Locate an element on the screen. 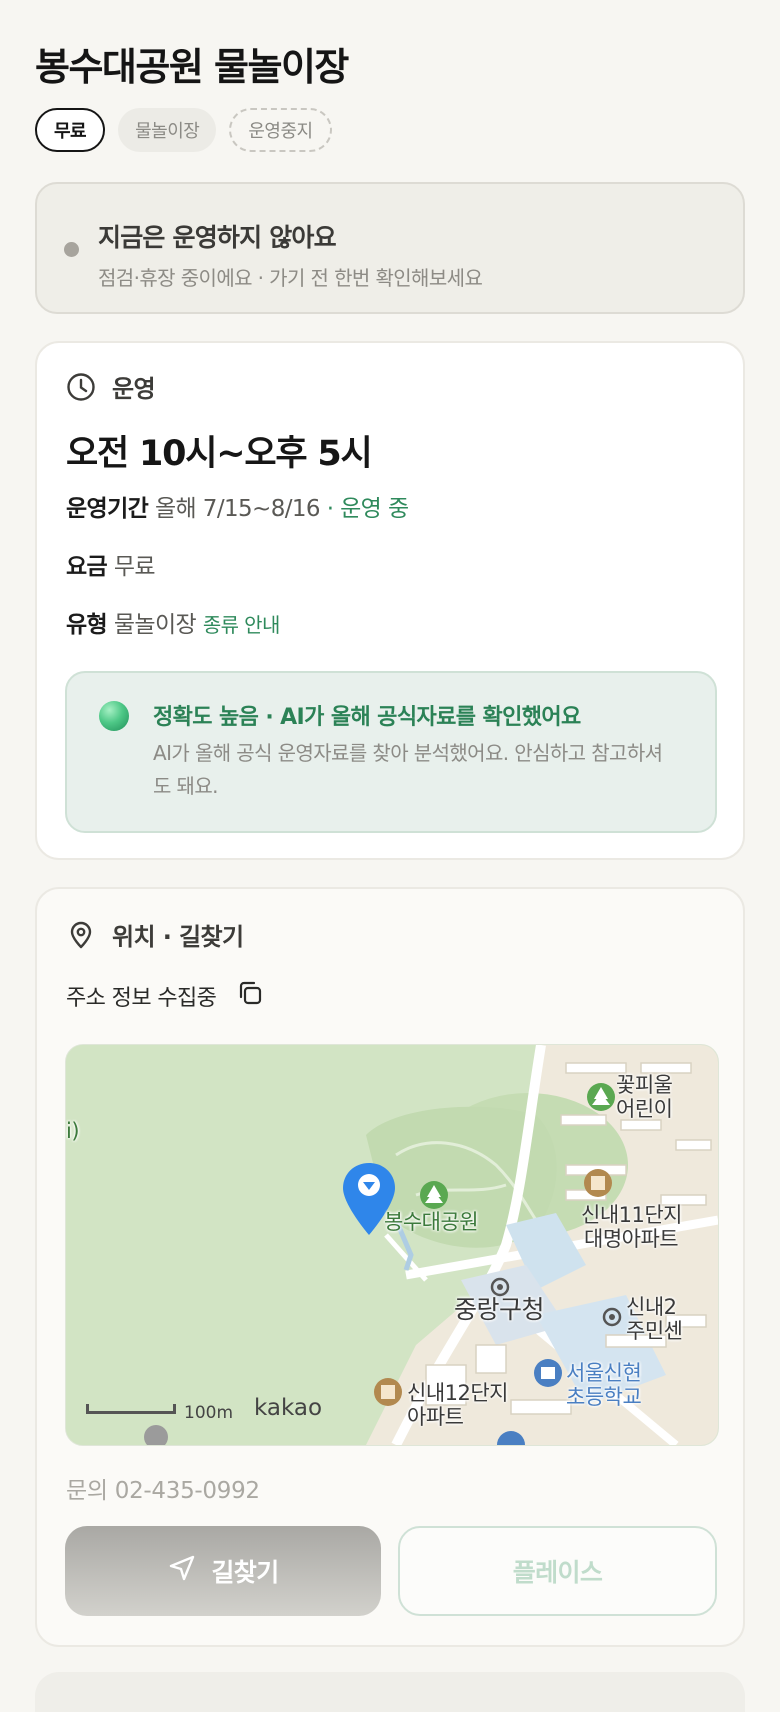 This screenshot has height=1712, width=780. map-brand-logo: kakao is located at coordinates (288, 1408).